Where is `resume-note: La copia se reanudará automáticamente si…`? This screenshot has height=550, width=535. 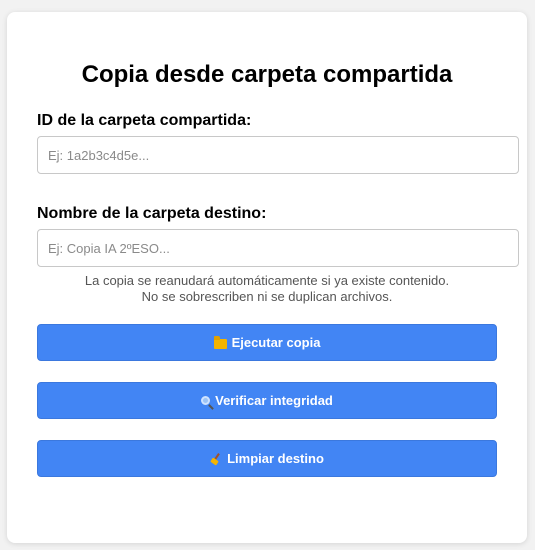 resume-note: La copia se reanudará automáticamente si… is located at coordinates (267, 289).